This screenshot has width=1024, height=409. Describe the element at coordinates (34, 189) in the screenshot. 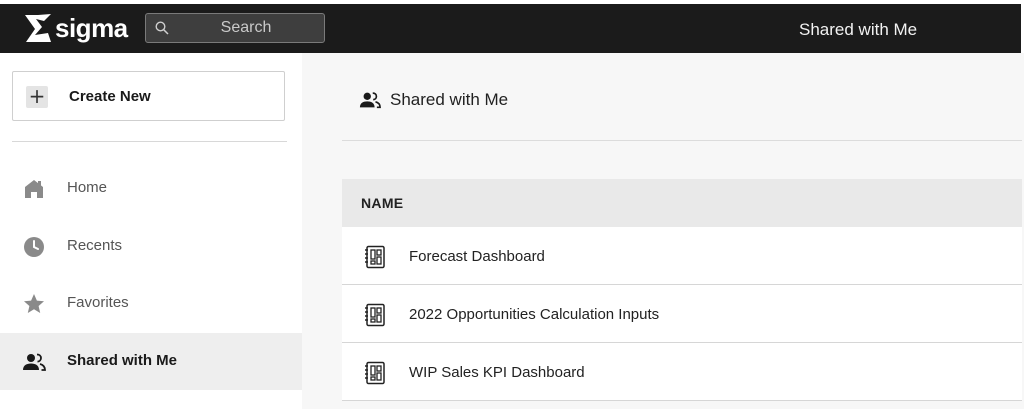

I see `home-icon` at that location.